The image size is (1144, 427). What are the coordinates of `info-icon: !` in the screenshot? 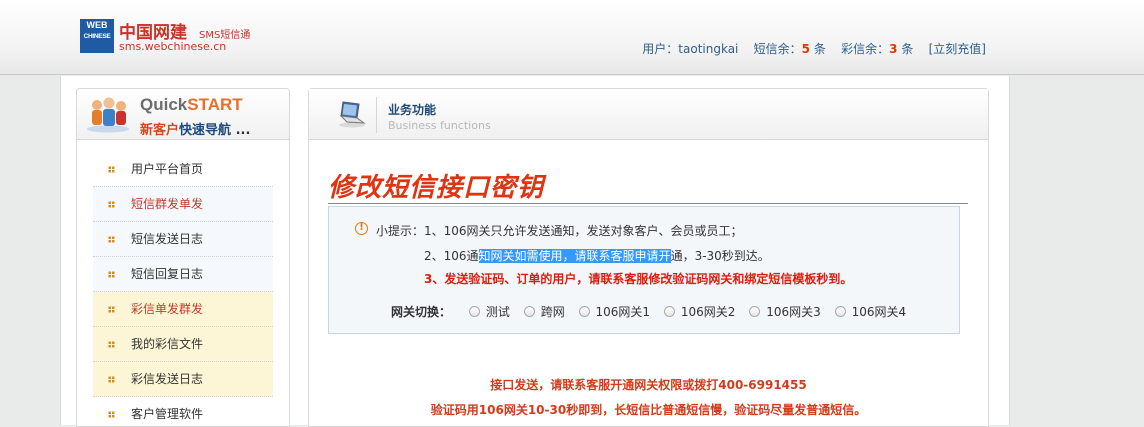 It's located at (361, 228).